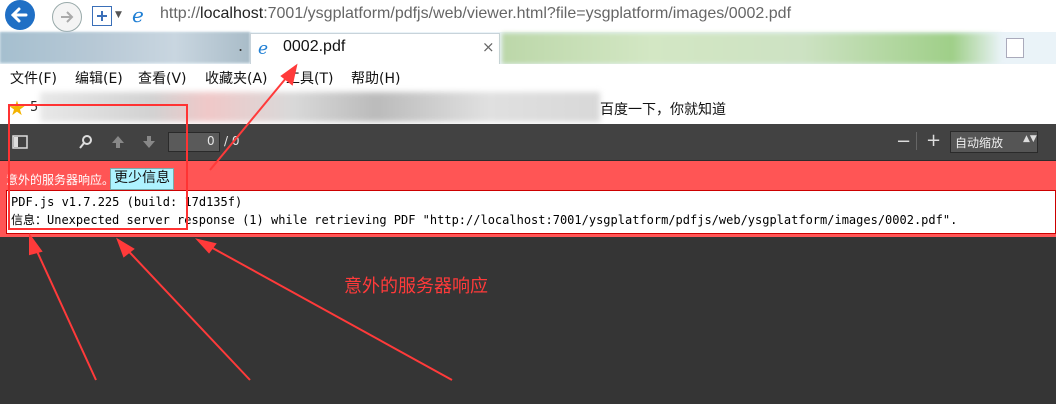  I want to click on annotation-box, so click(98, 167).